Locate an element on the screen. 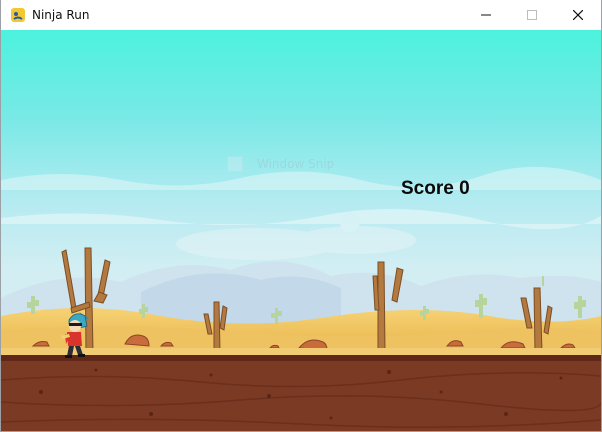 Image resolution: width=602 pixels, height=432 pixels. maximize-button is located at coordinates (532, 15).